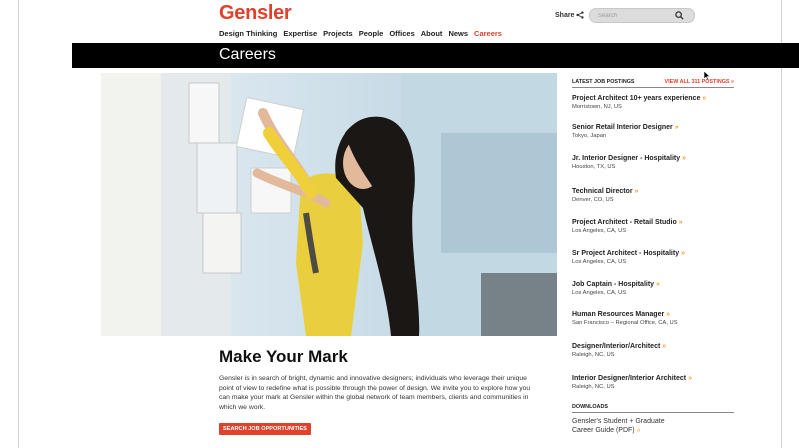 The width and height of the screenshot is (799, 448). I want to click on nav-careers: Careers, so click(488, 33).